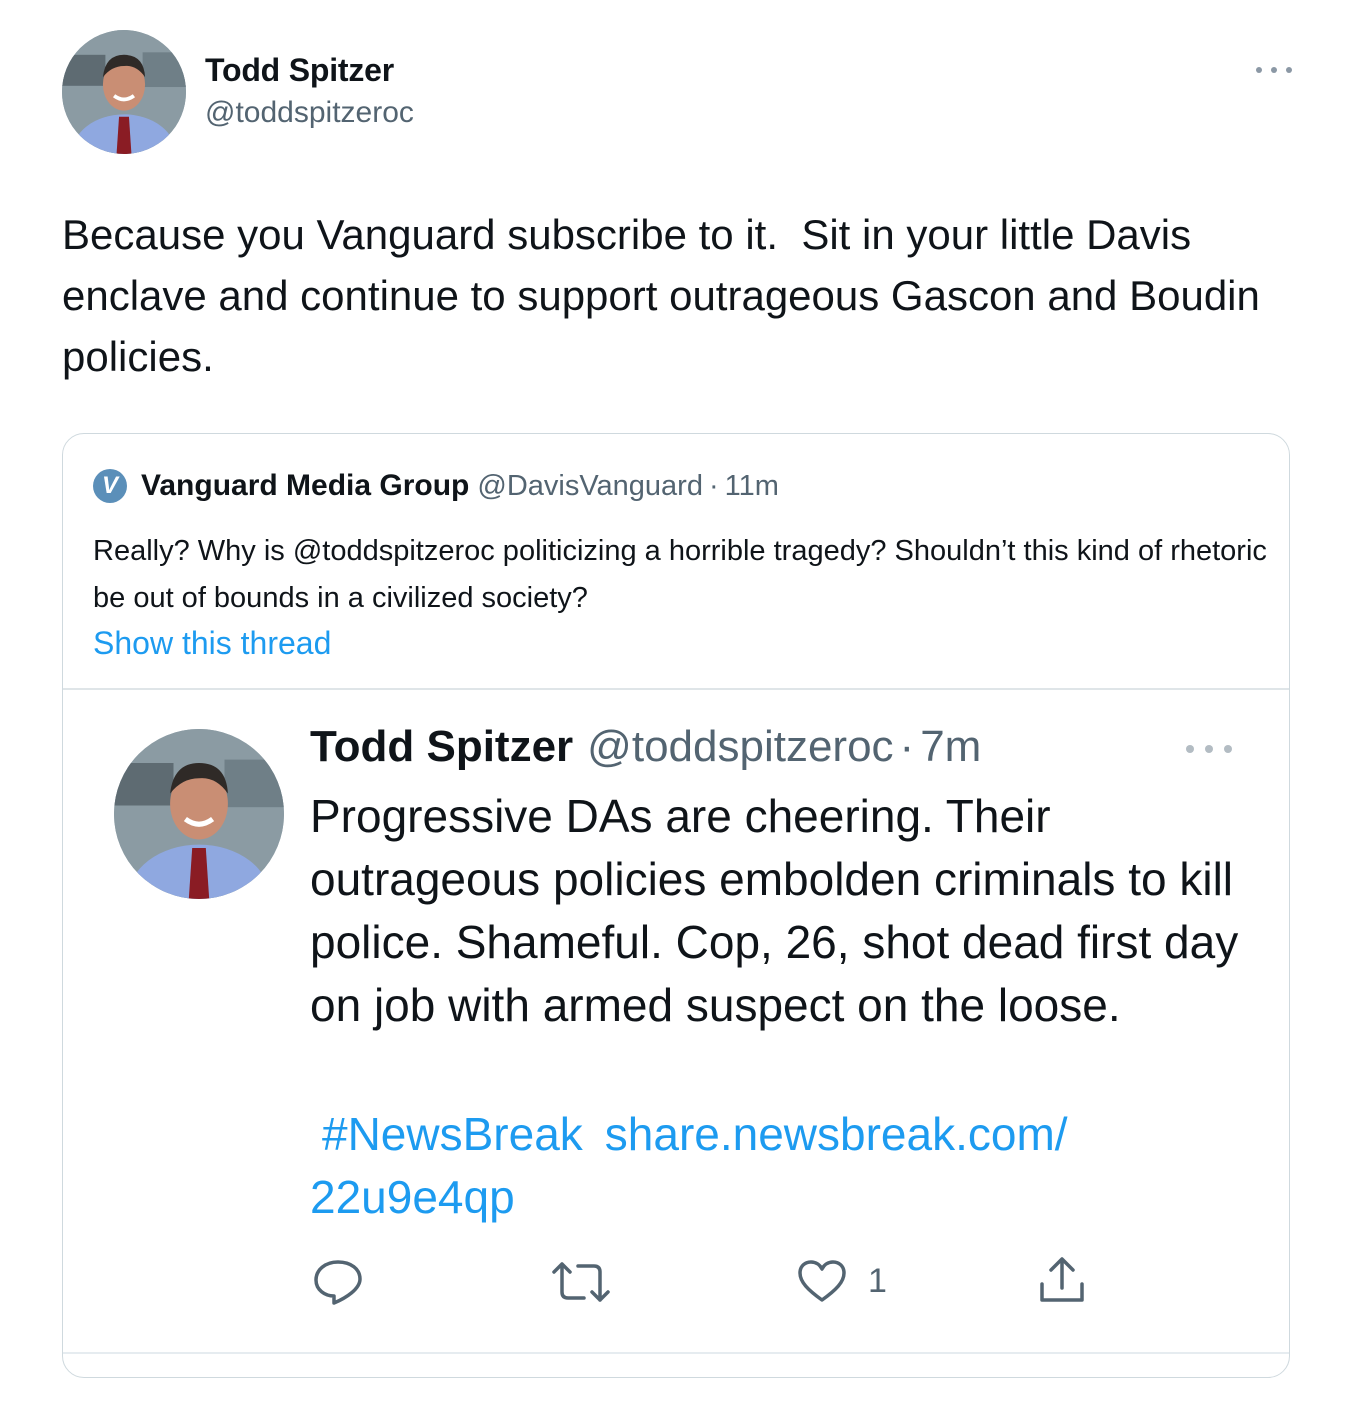  What do you see at coordinates (441, 747) in the screenshot?
I see `embedded-author-name: Todd Spitzer` at bounding box center [441, 747].